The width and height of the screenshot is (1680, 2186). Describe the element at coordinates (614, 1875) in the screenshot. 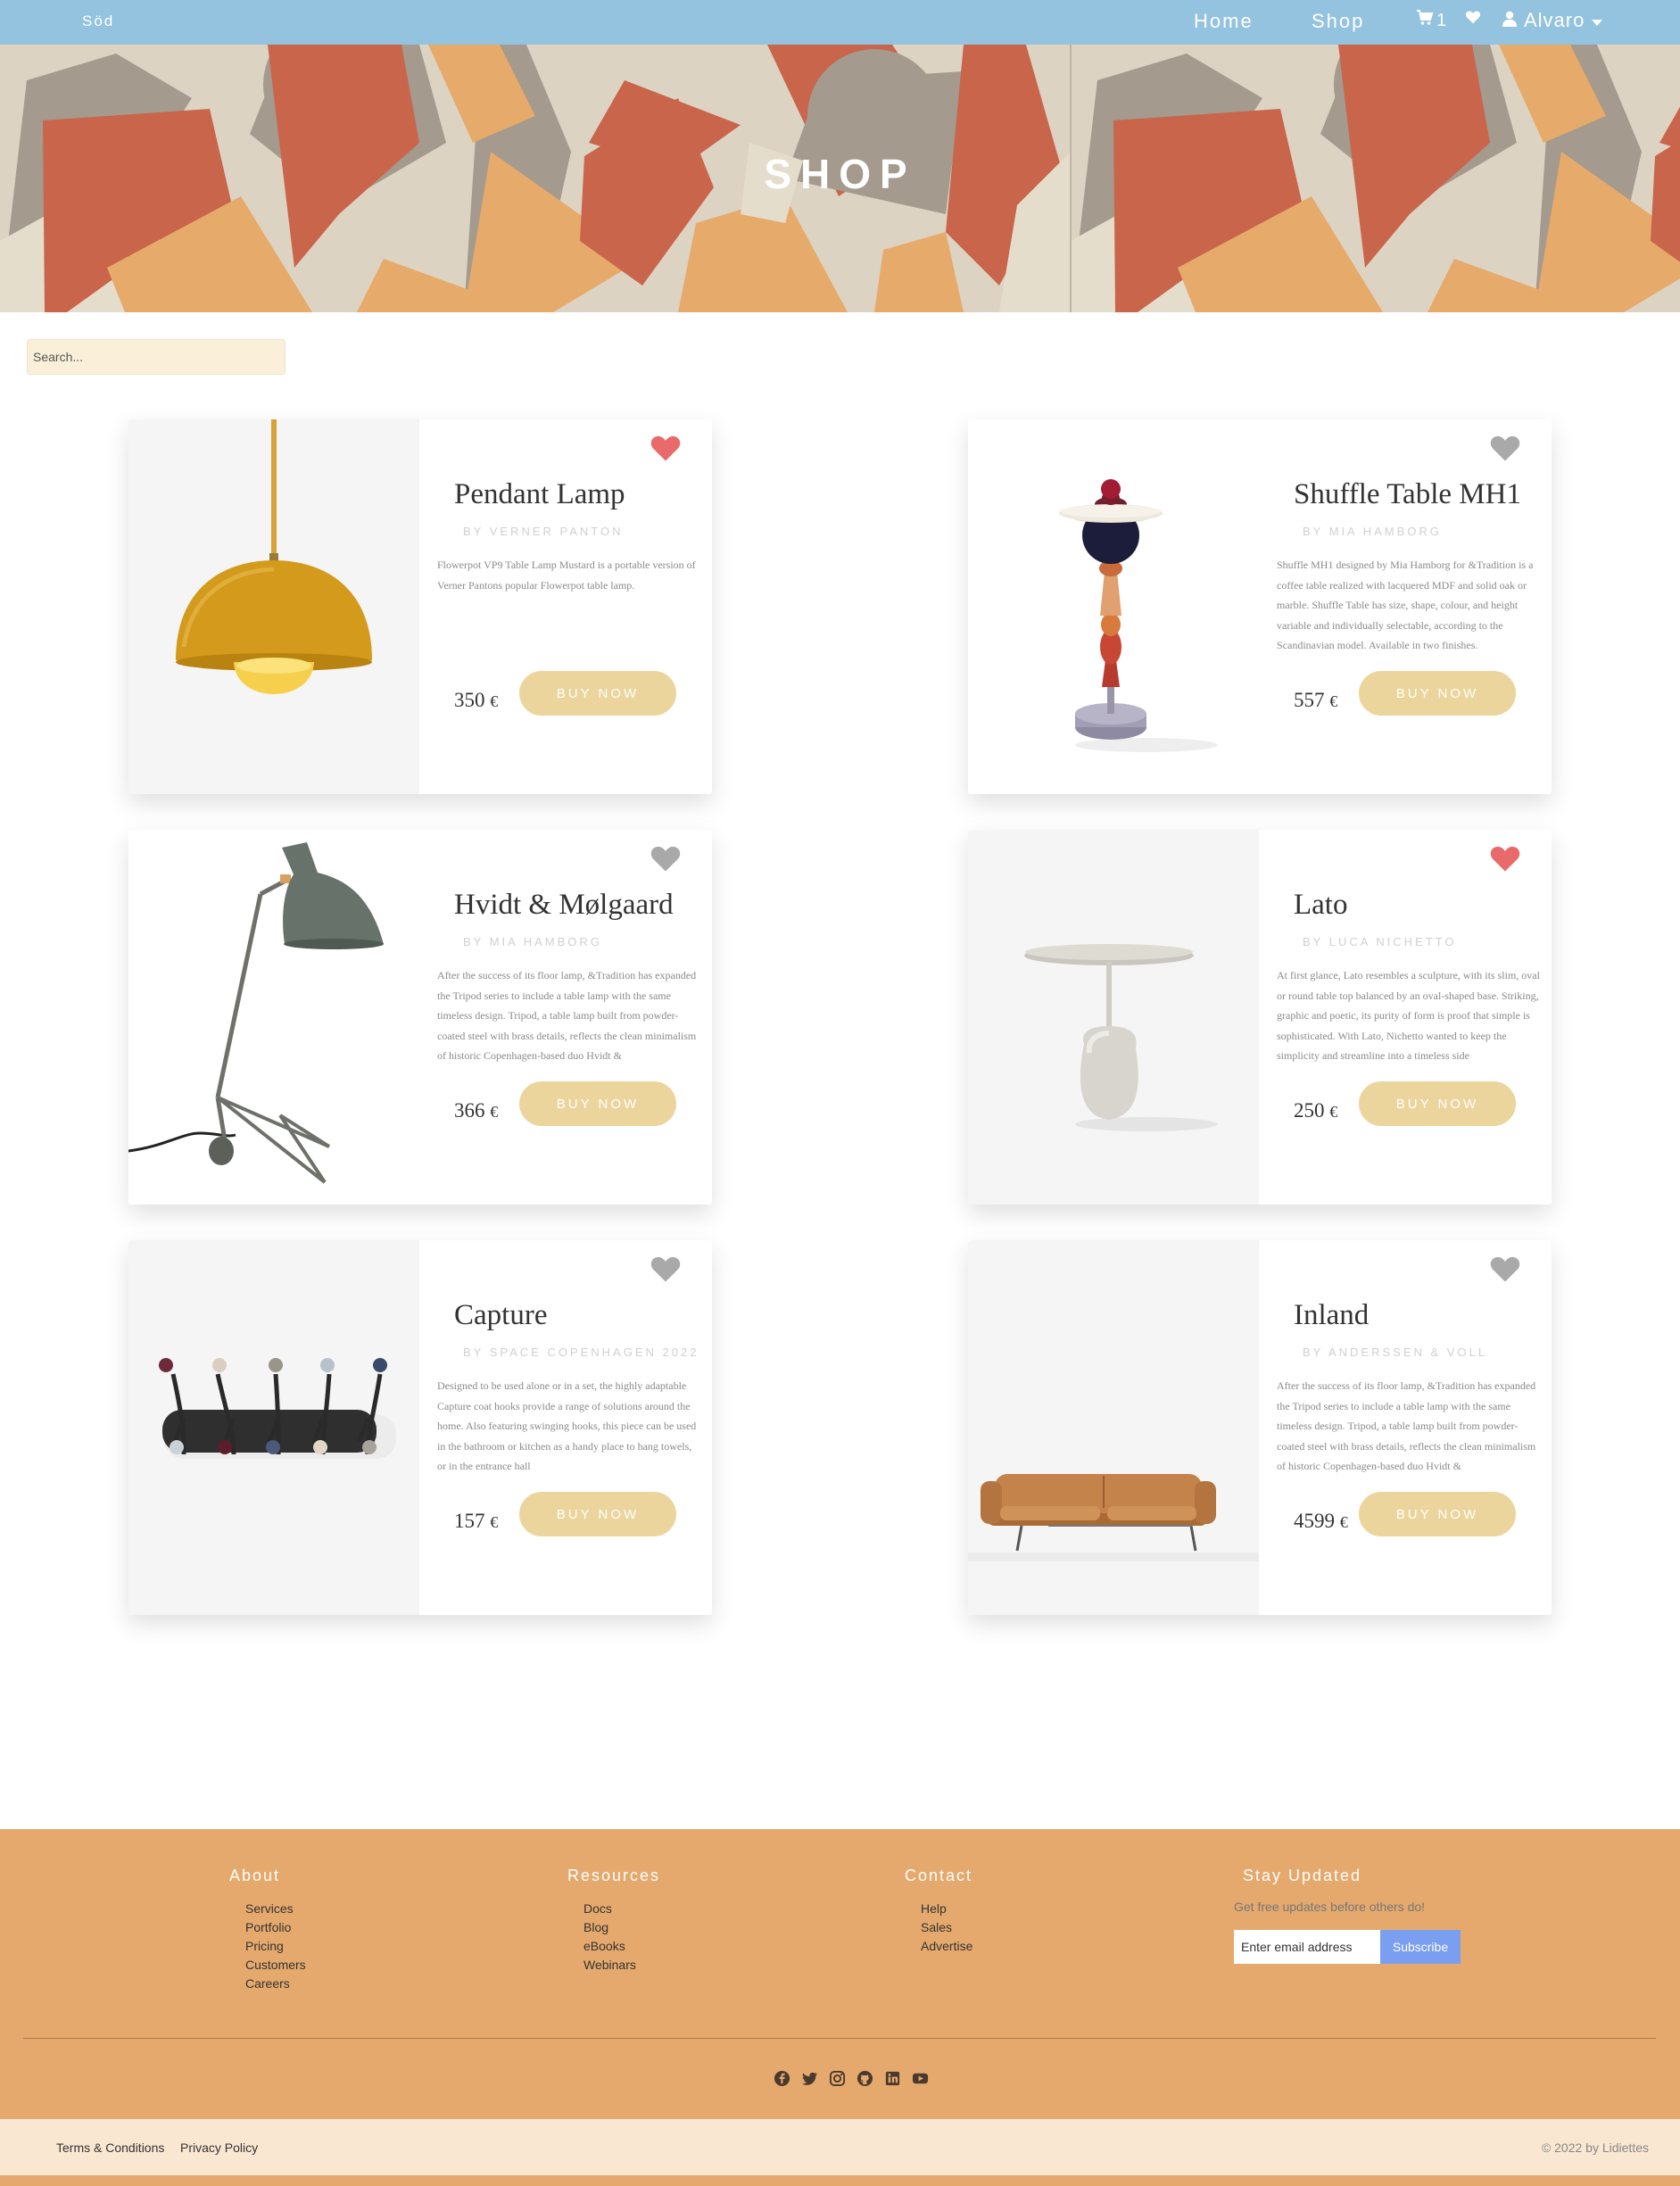

I see `footer-heading: Resources` at that location.